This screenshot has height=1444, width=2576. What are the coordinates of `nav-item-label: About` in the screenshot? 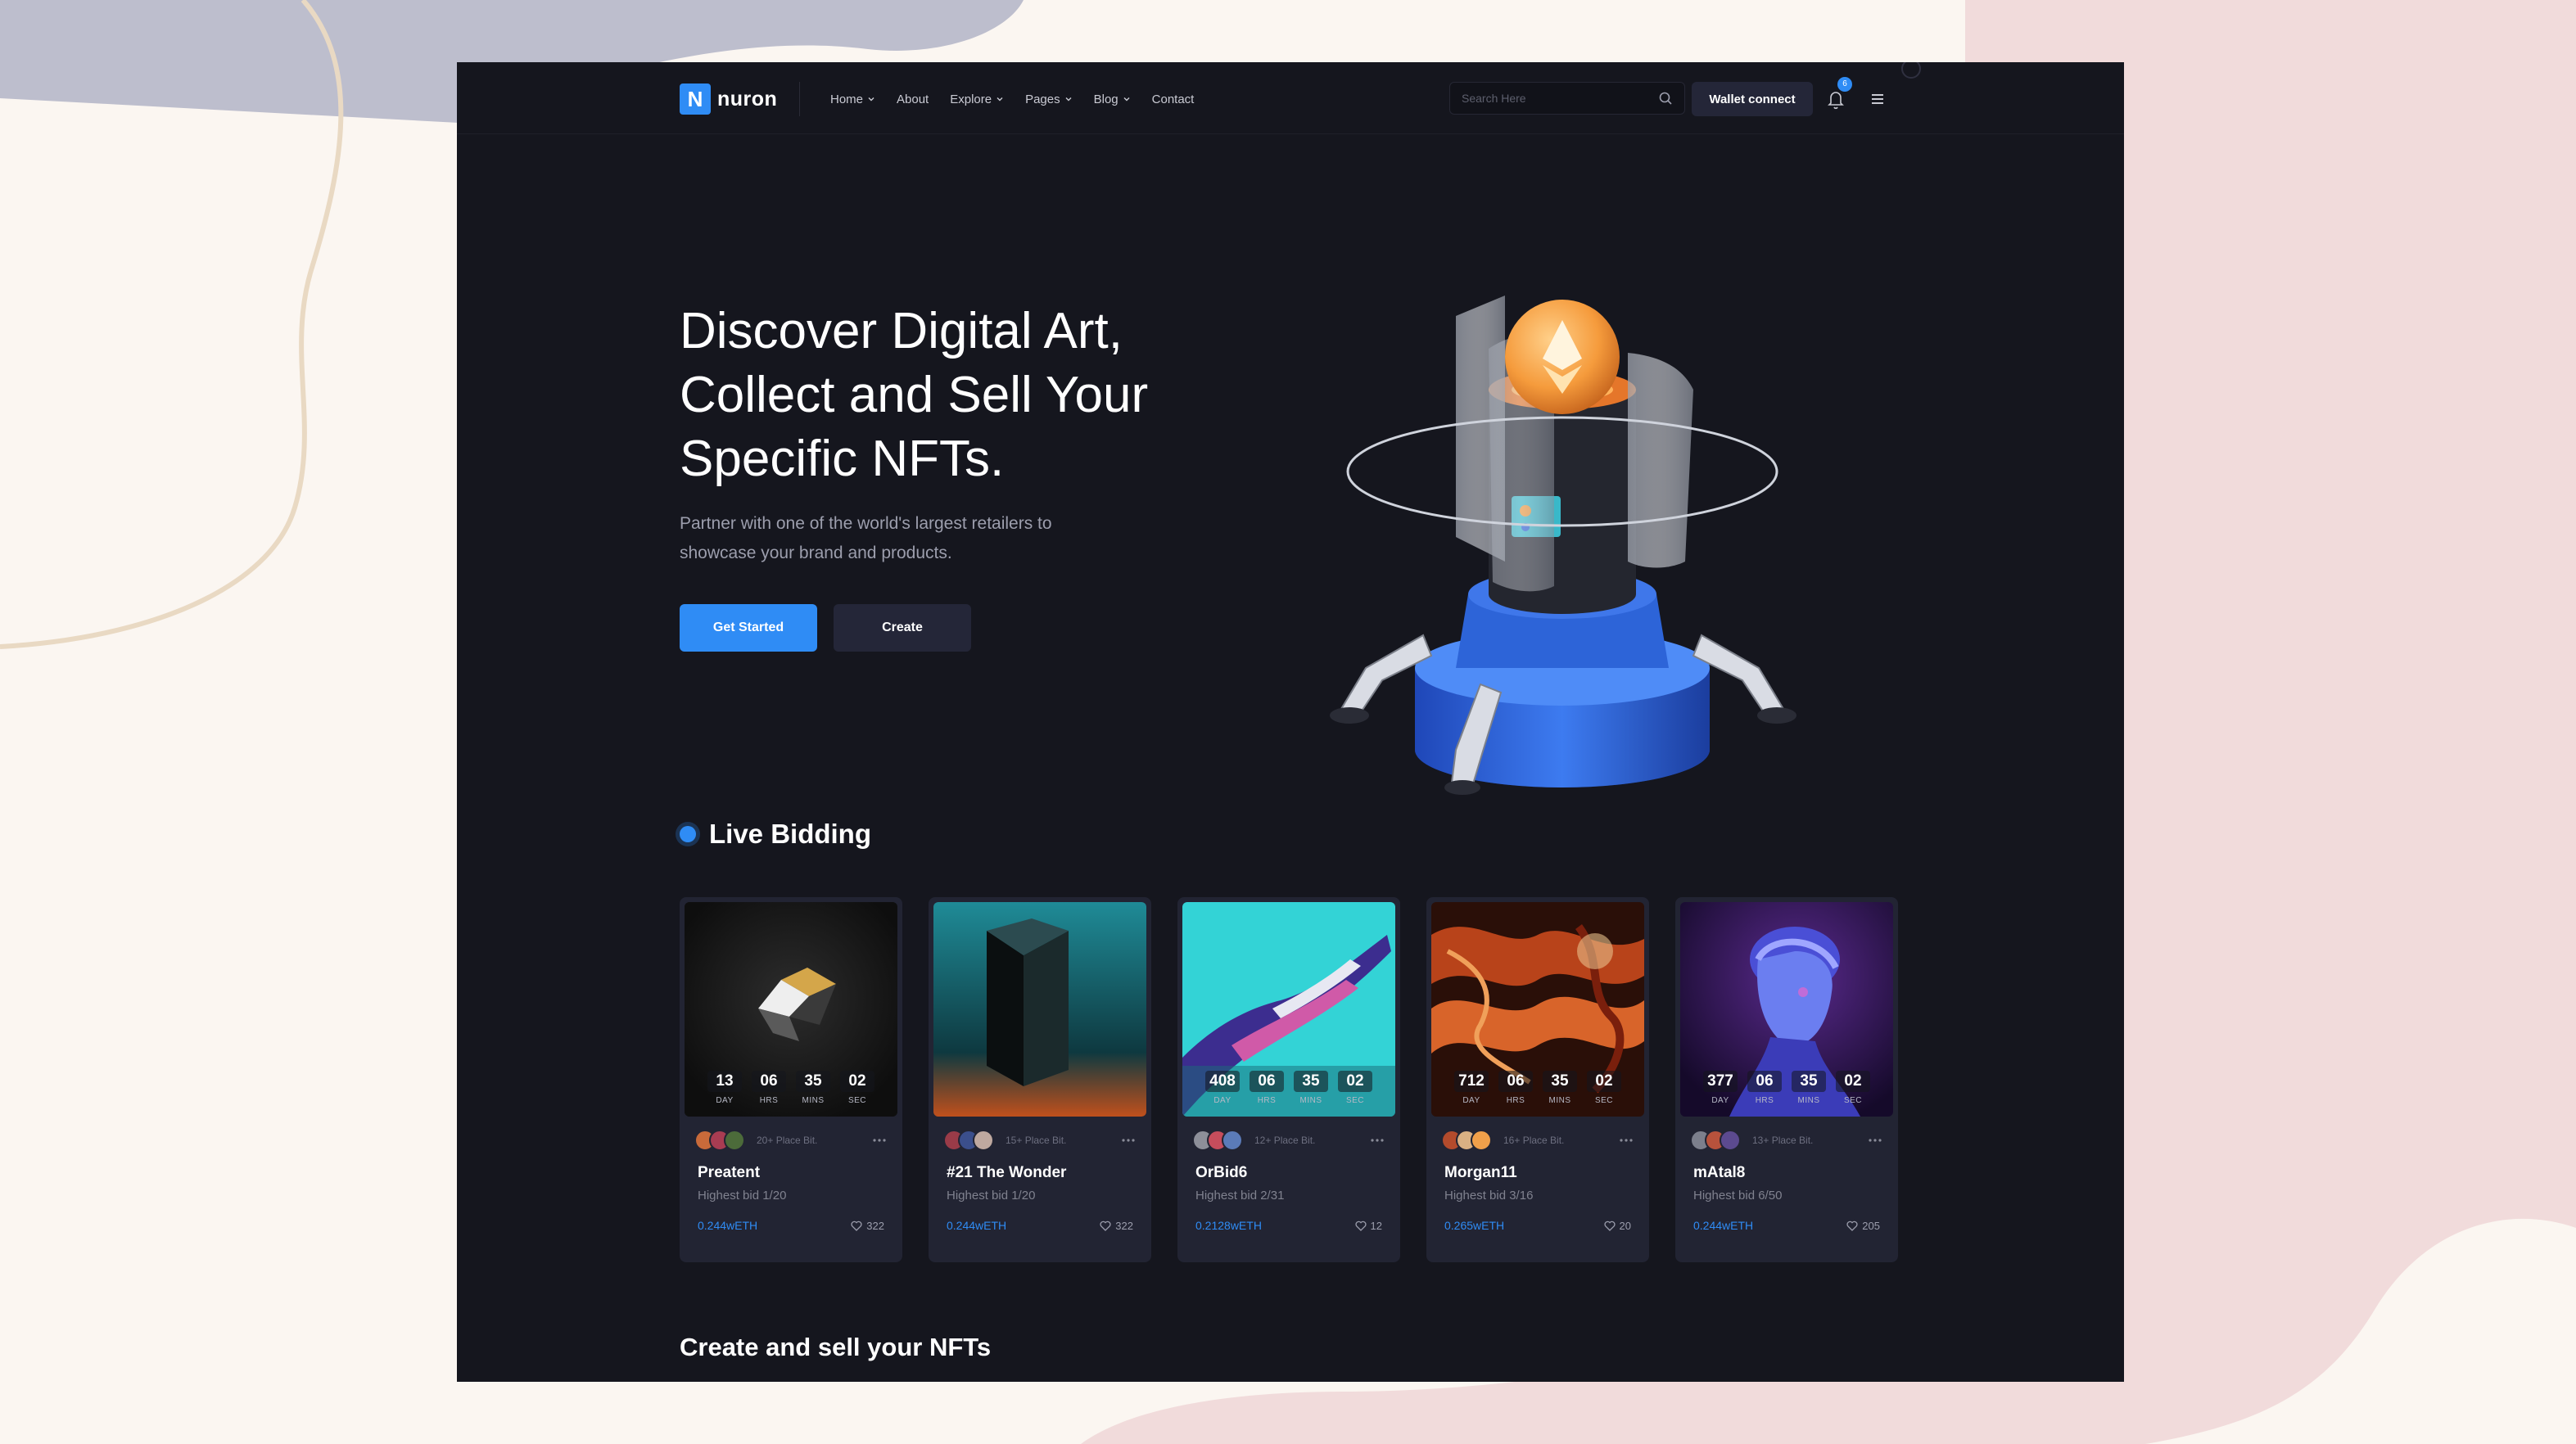 It's located at (913, 99).